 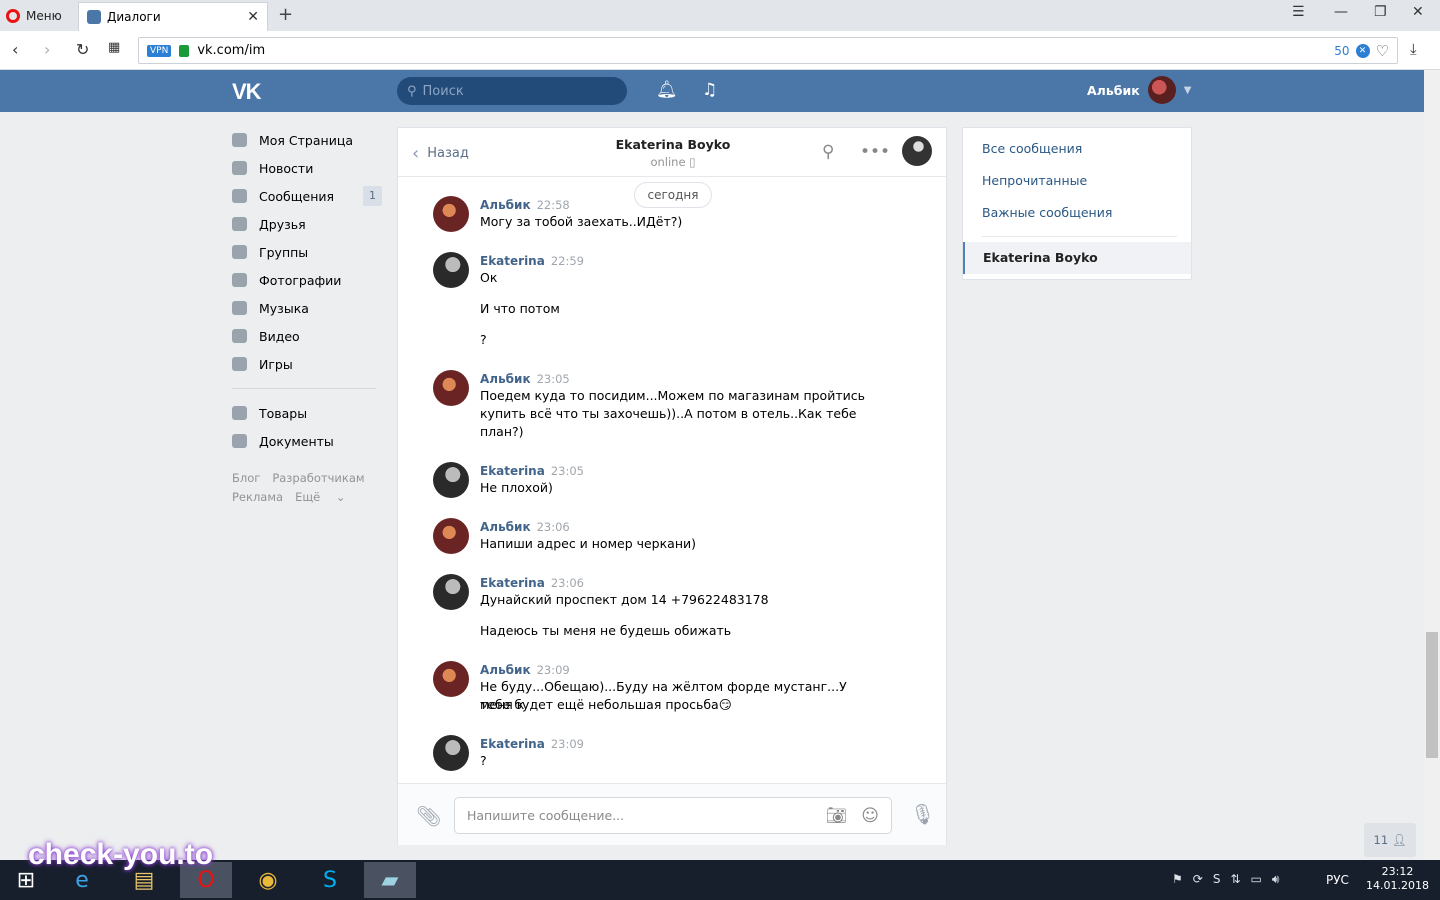 I want to click on speed-dial-icon: ▦, so click(x=114, y=47).